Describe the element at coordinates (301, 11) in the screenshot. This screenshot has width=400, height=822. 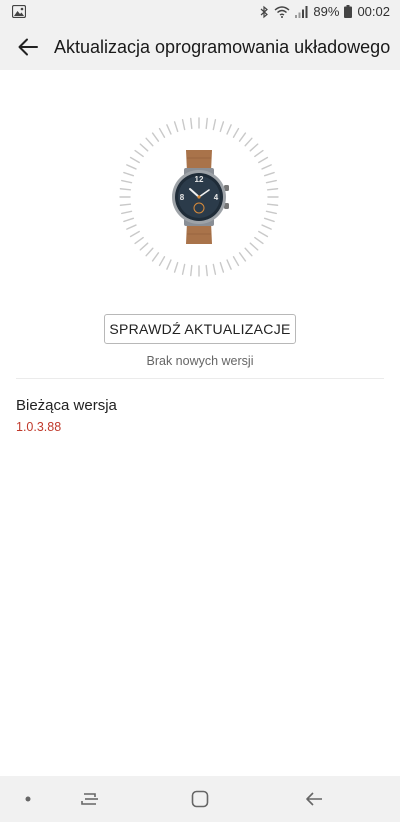
I see `signal-icon` at that location.